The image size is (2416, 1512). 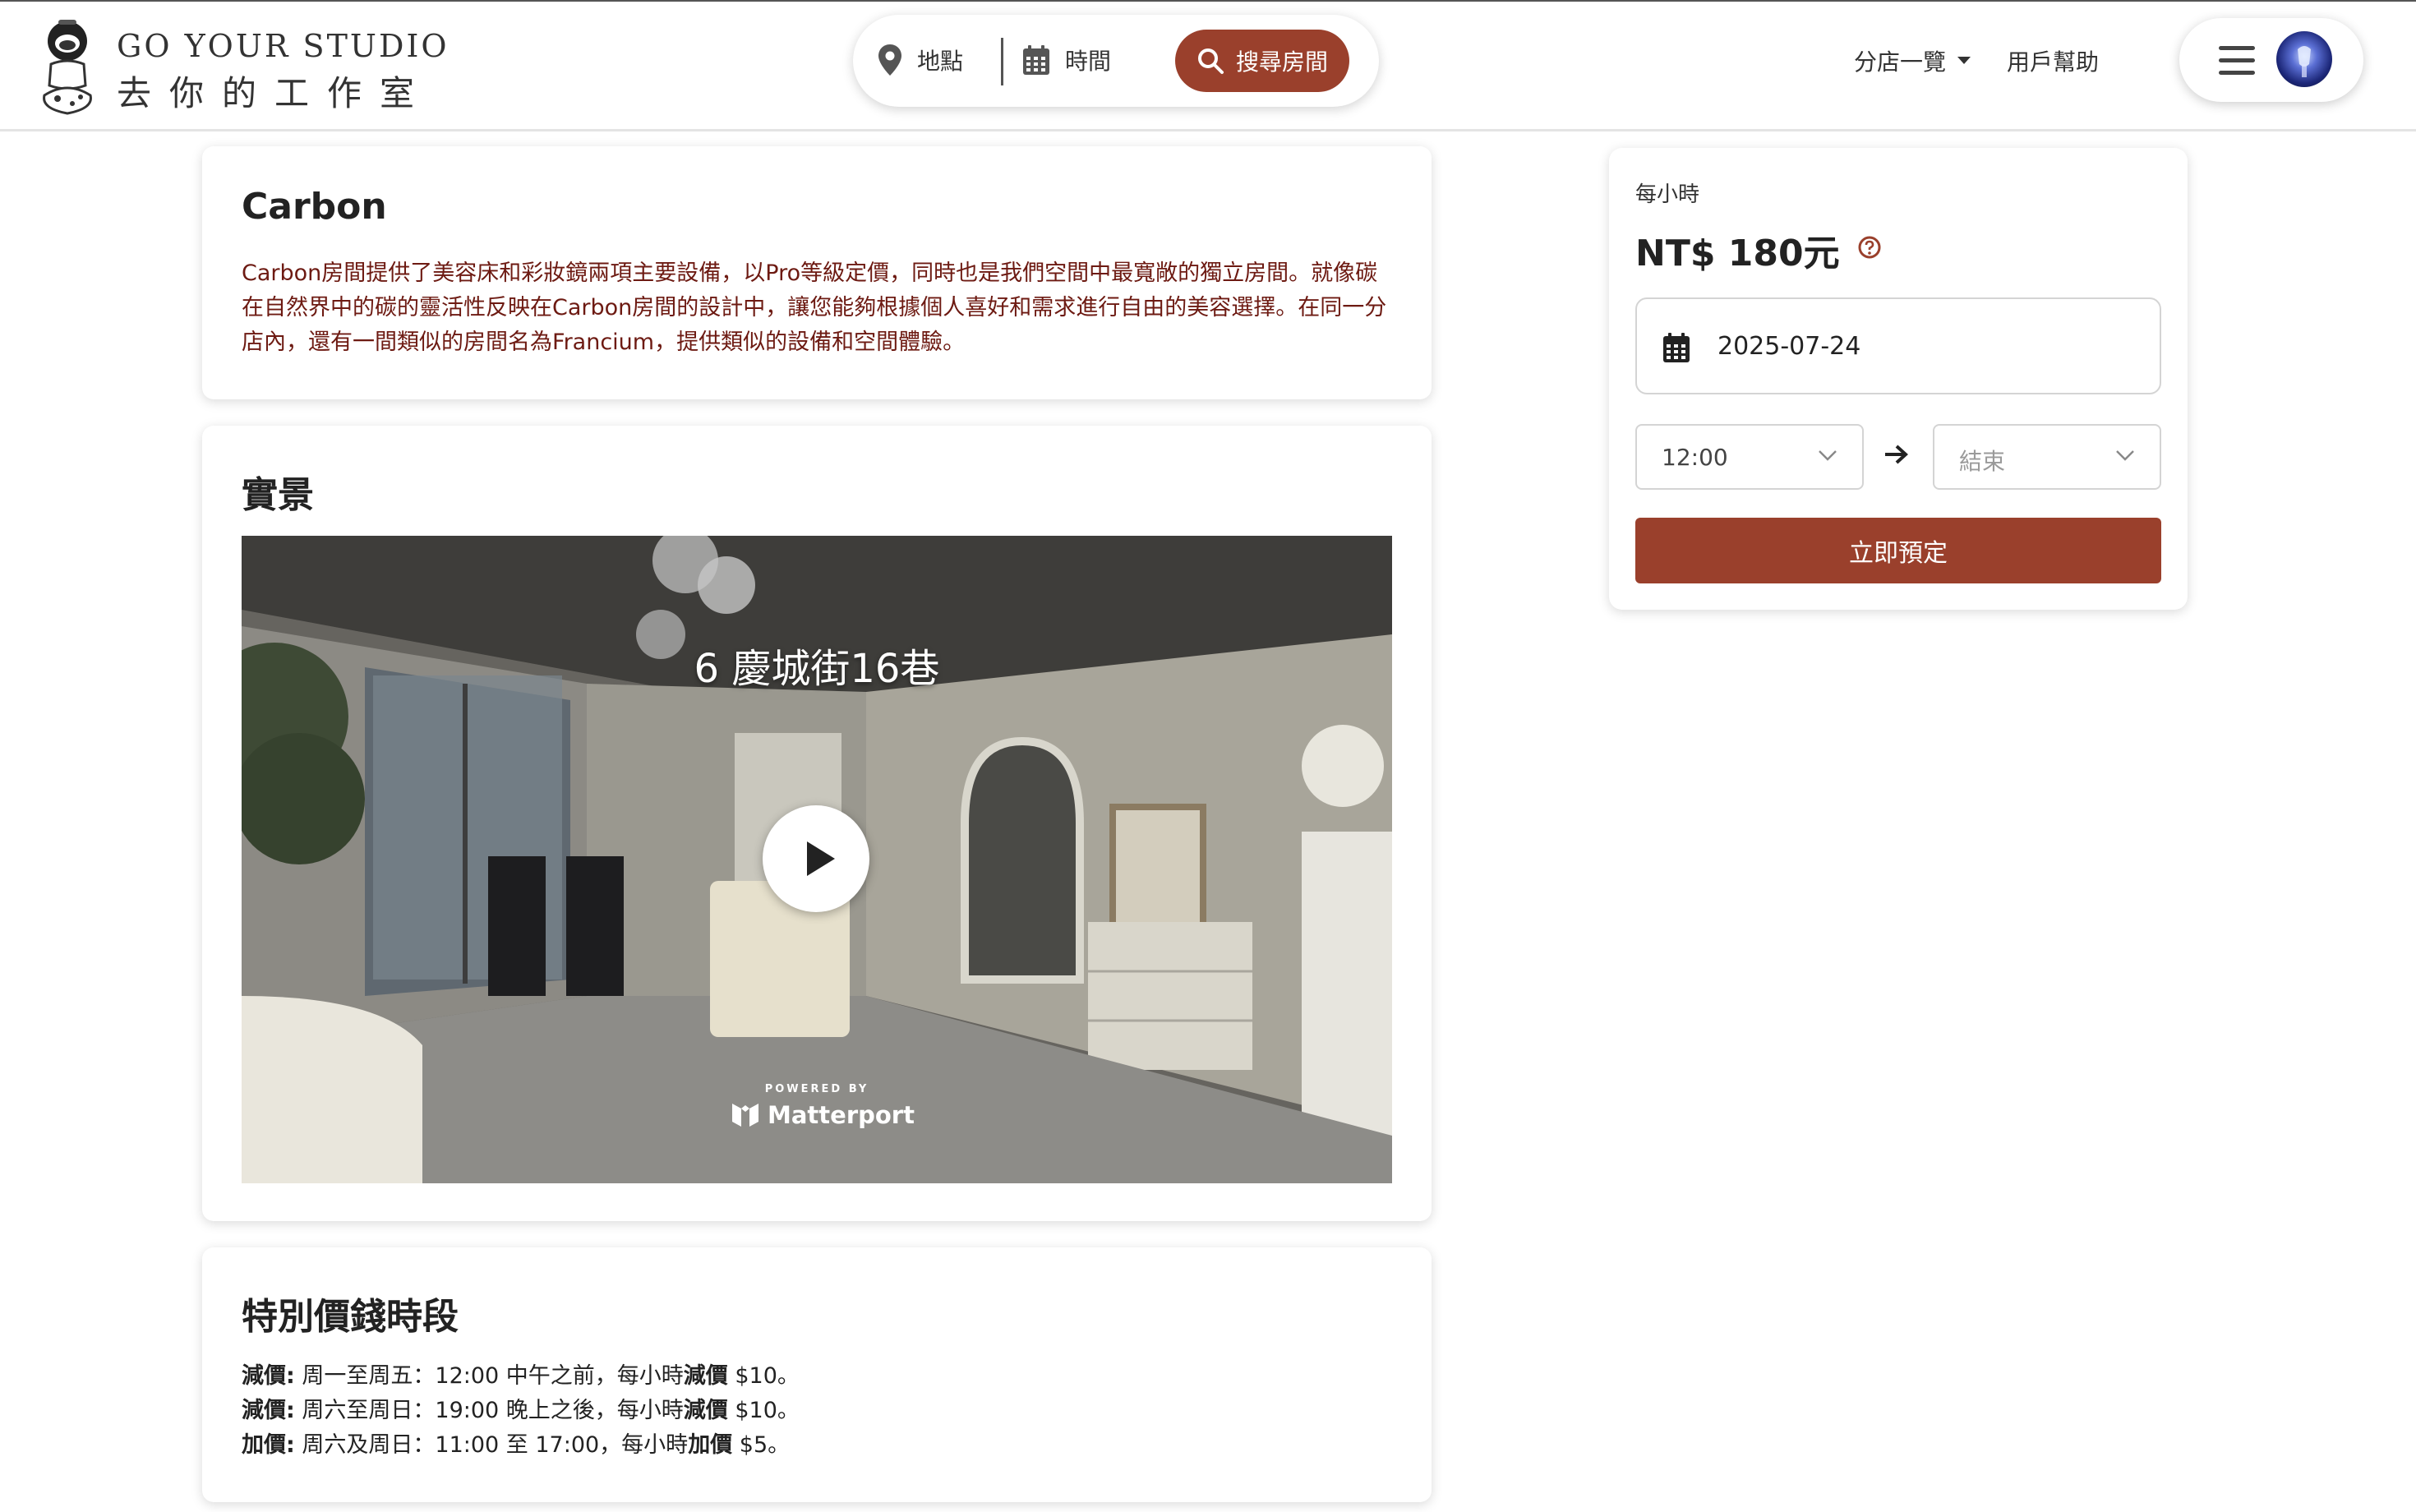 What do you see at coordinates (1983, 462) in the screenshot?
I see `end-time-placeholder: 結束` at bounding box center [1983, 462].